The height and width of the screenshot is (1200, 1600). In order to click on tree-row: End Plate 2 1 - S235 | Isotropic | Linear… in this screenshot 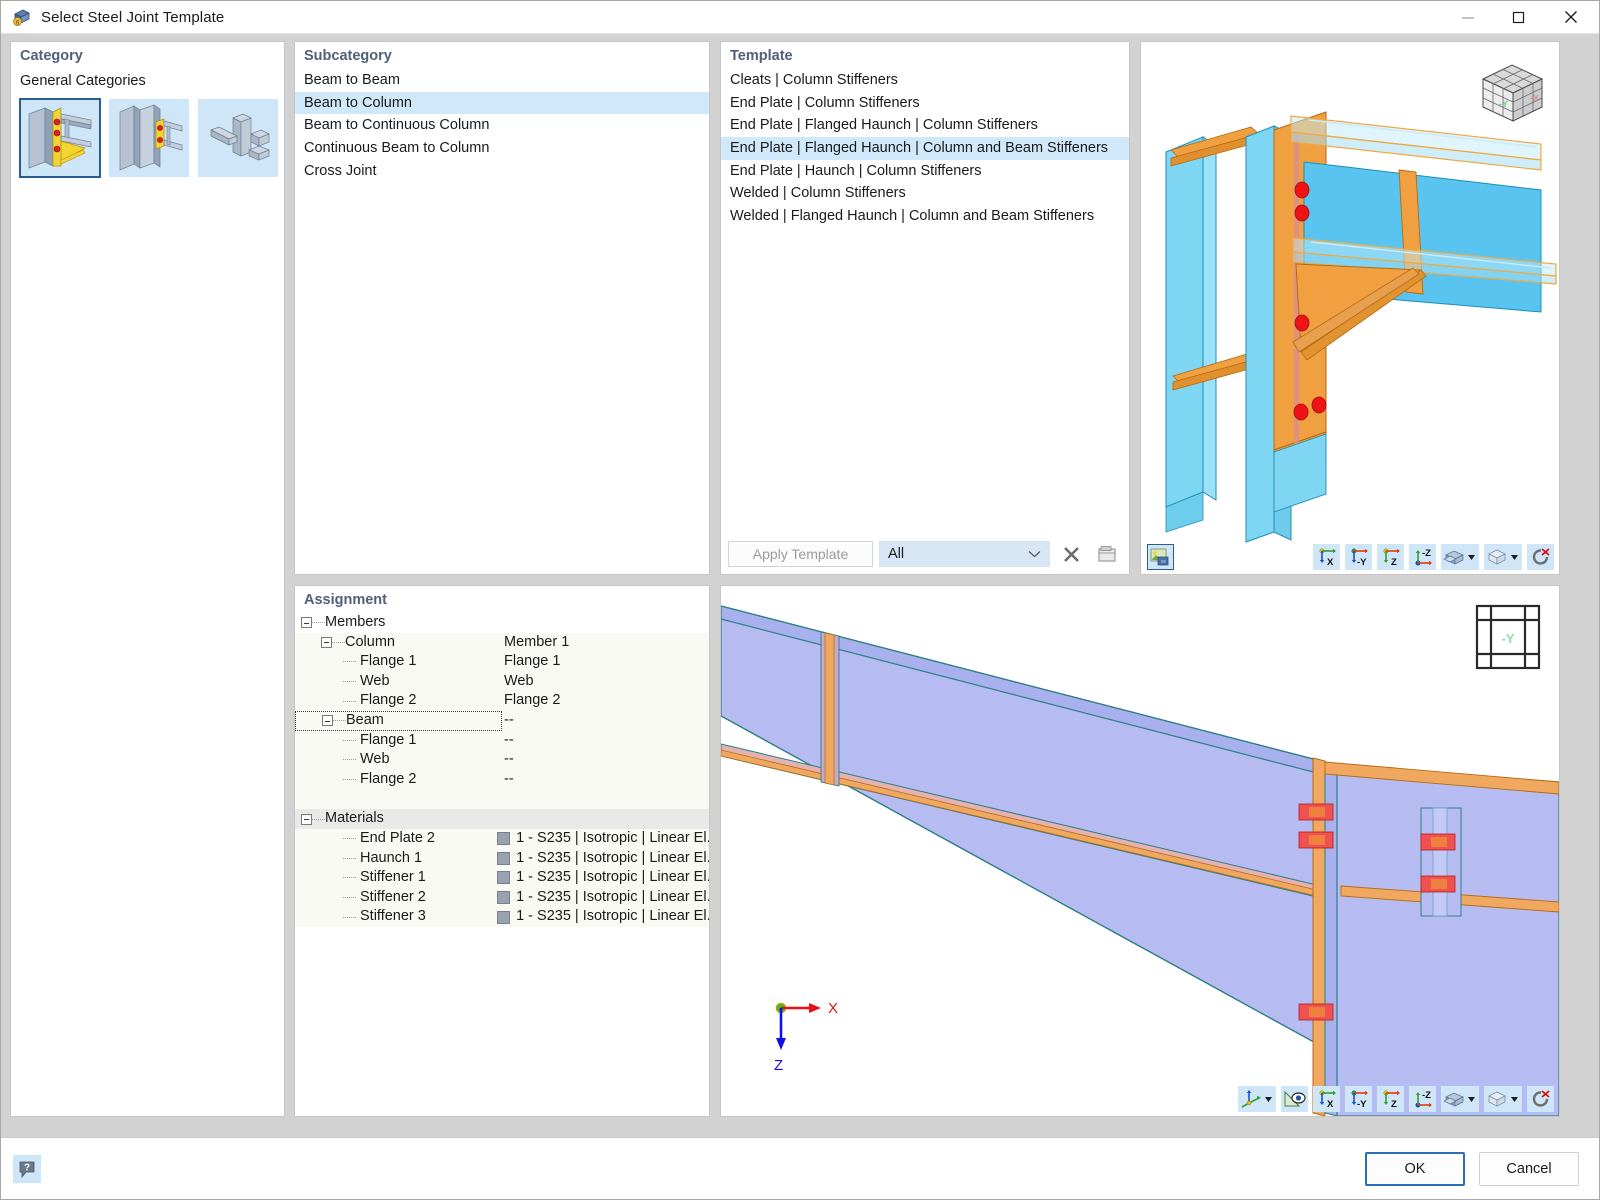, I will do `click(502, 838)`.